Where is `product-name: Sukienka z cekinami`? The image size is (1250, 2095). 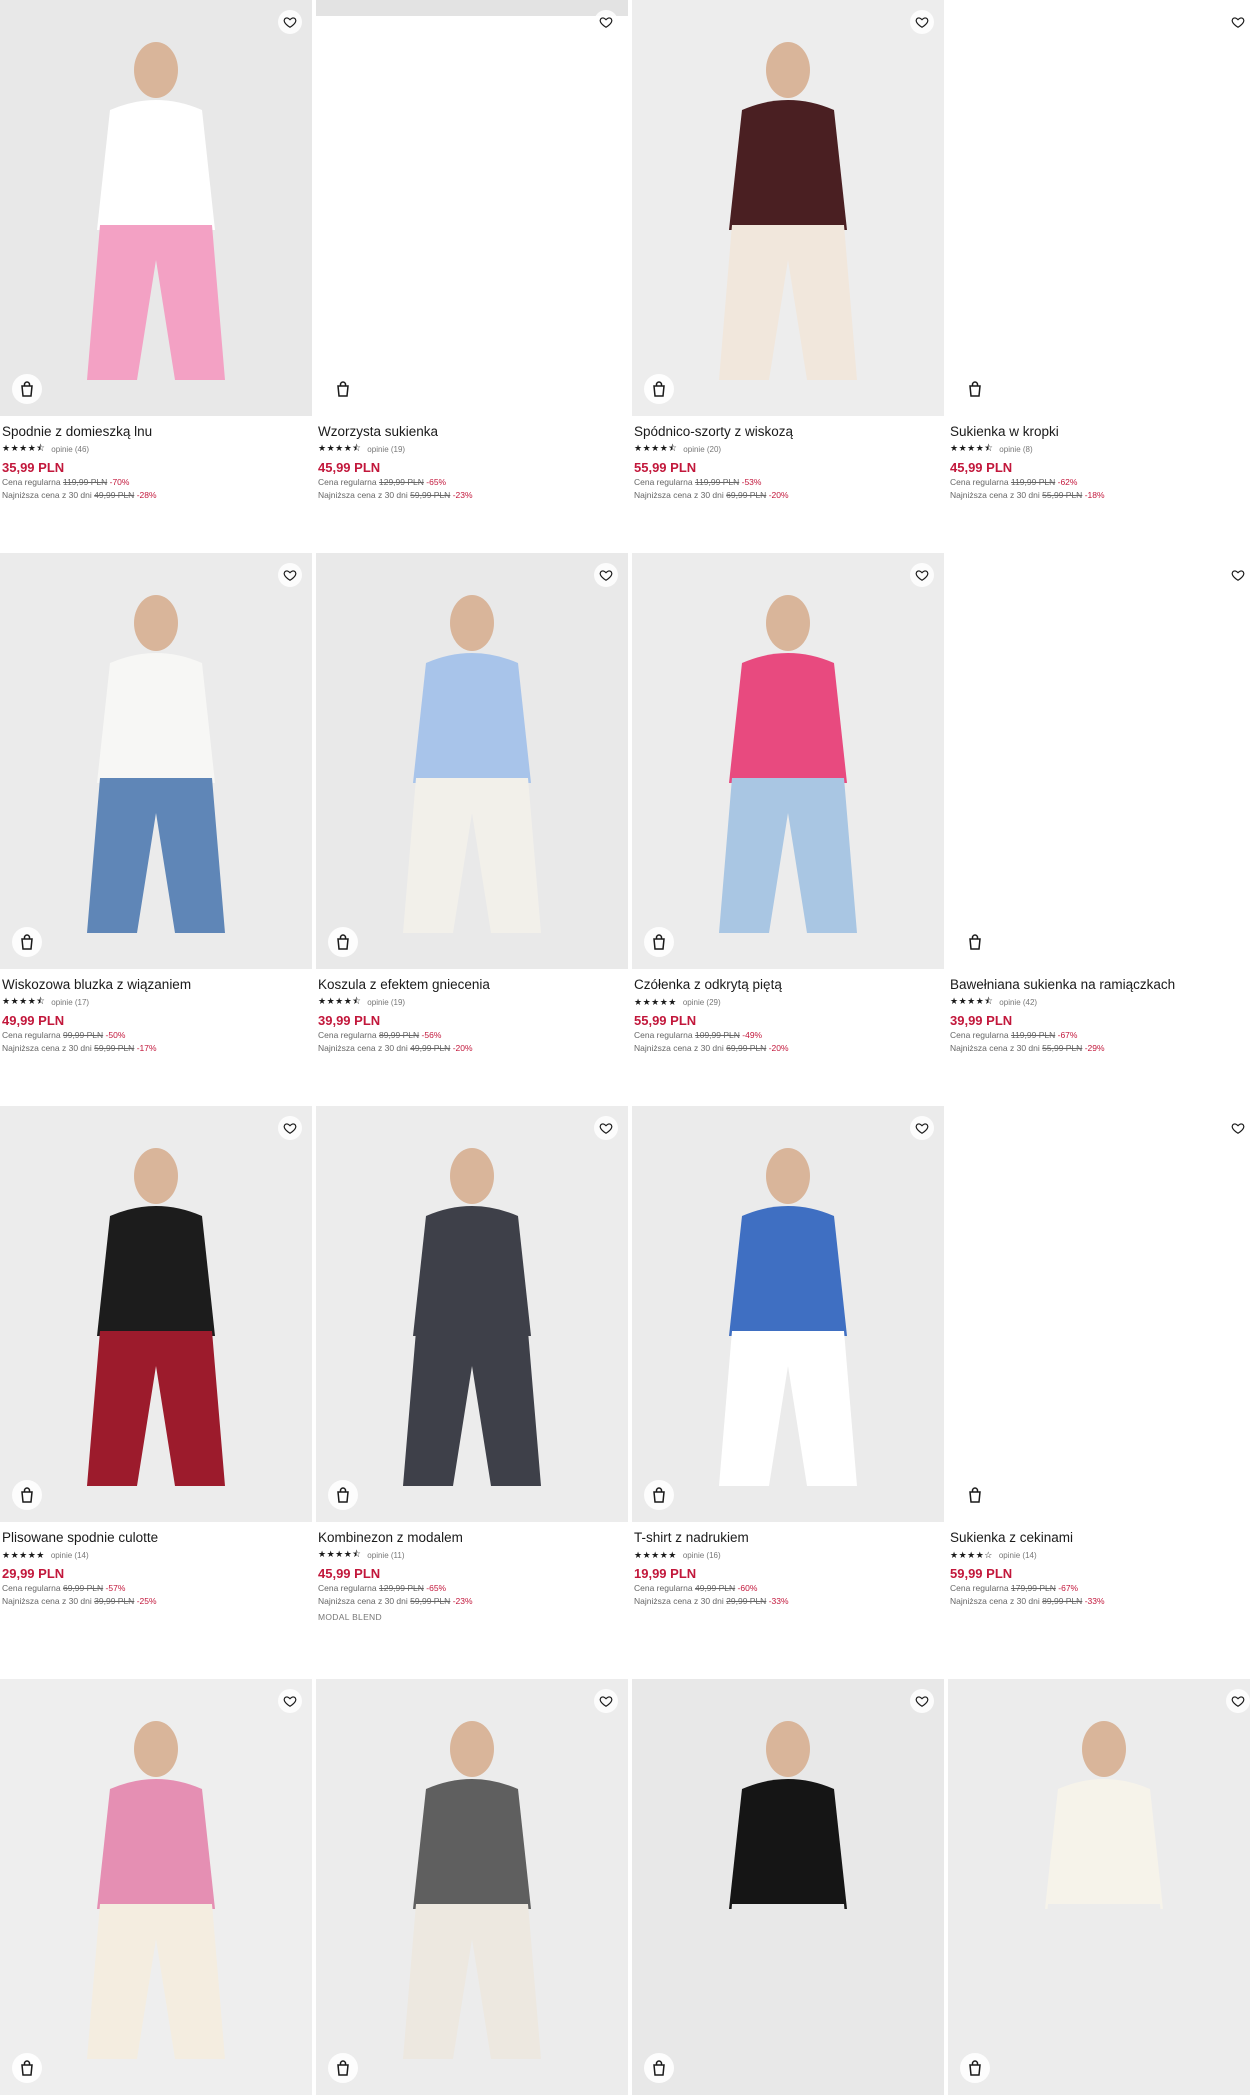
product-name: Sukienka z cekinami is located at coordinates (1100, 1538).